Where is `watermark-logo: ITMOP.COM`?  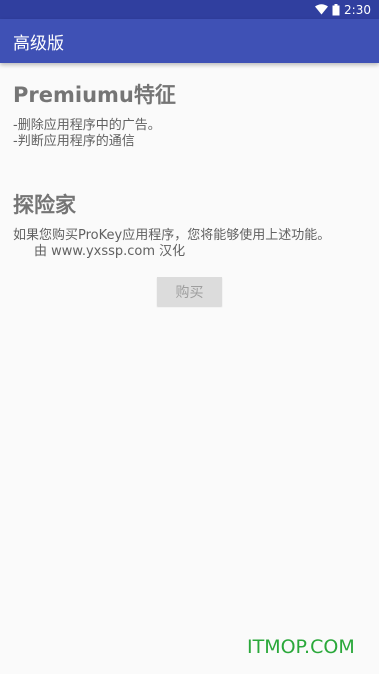
watermark-logo: ITMOP.COM is located at coordinates (301, 647).